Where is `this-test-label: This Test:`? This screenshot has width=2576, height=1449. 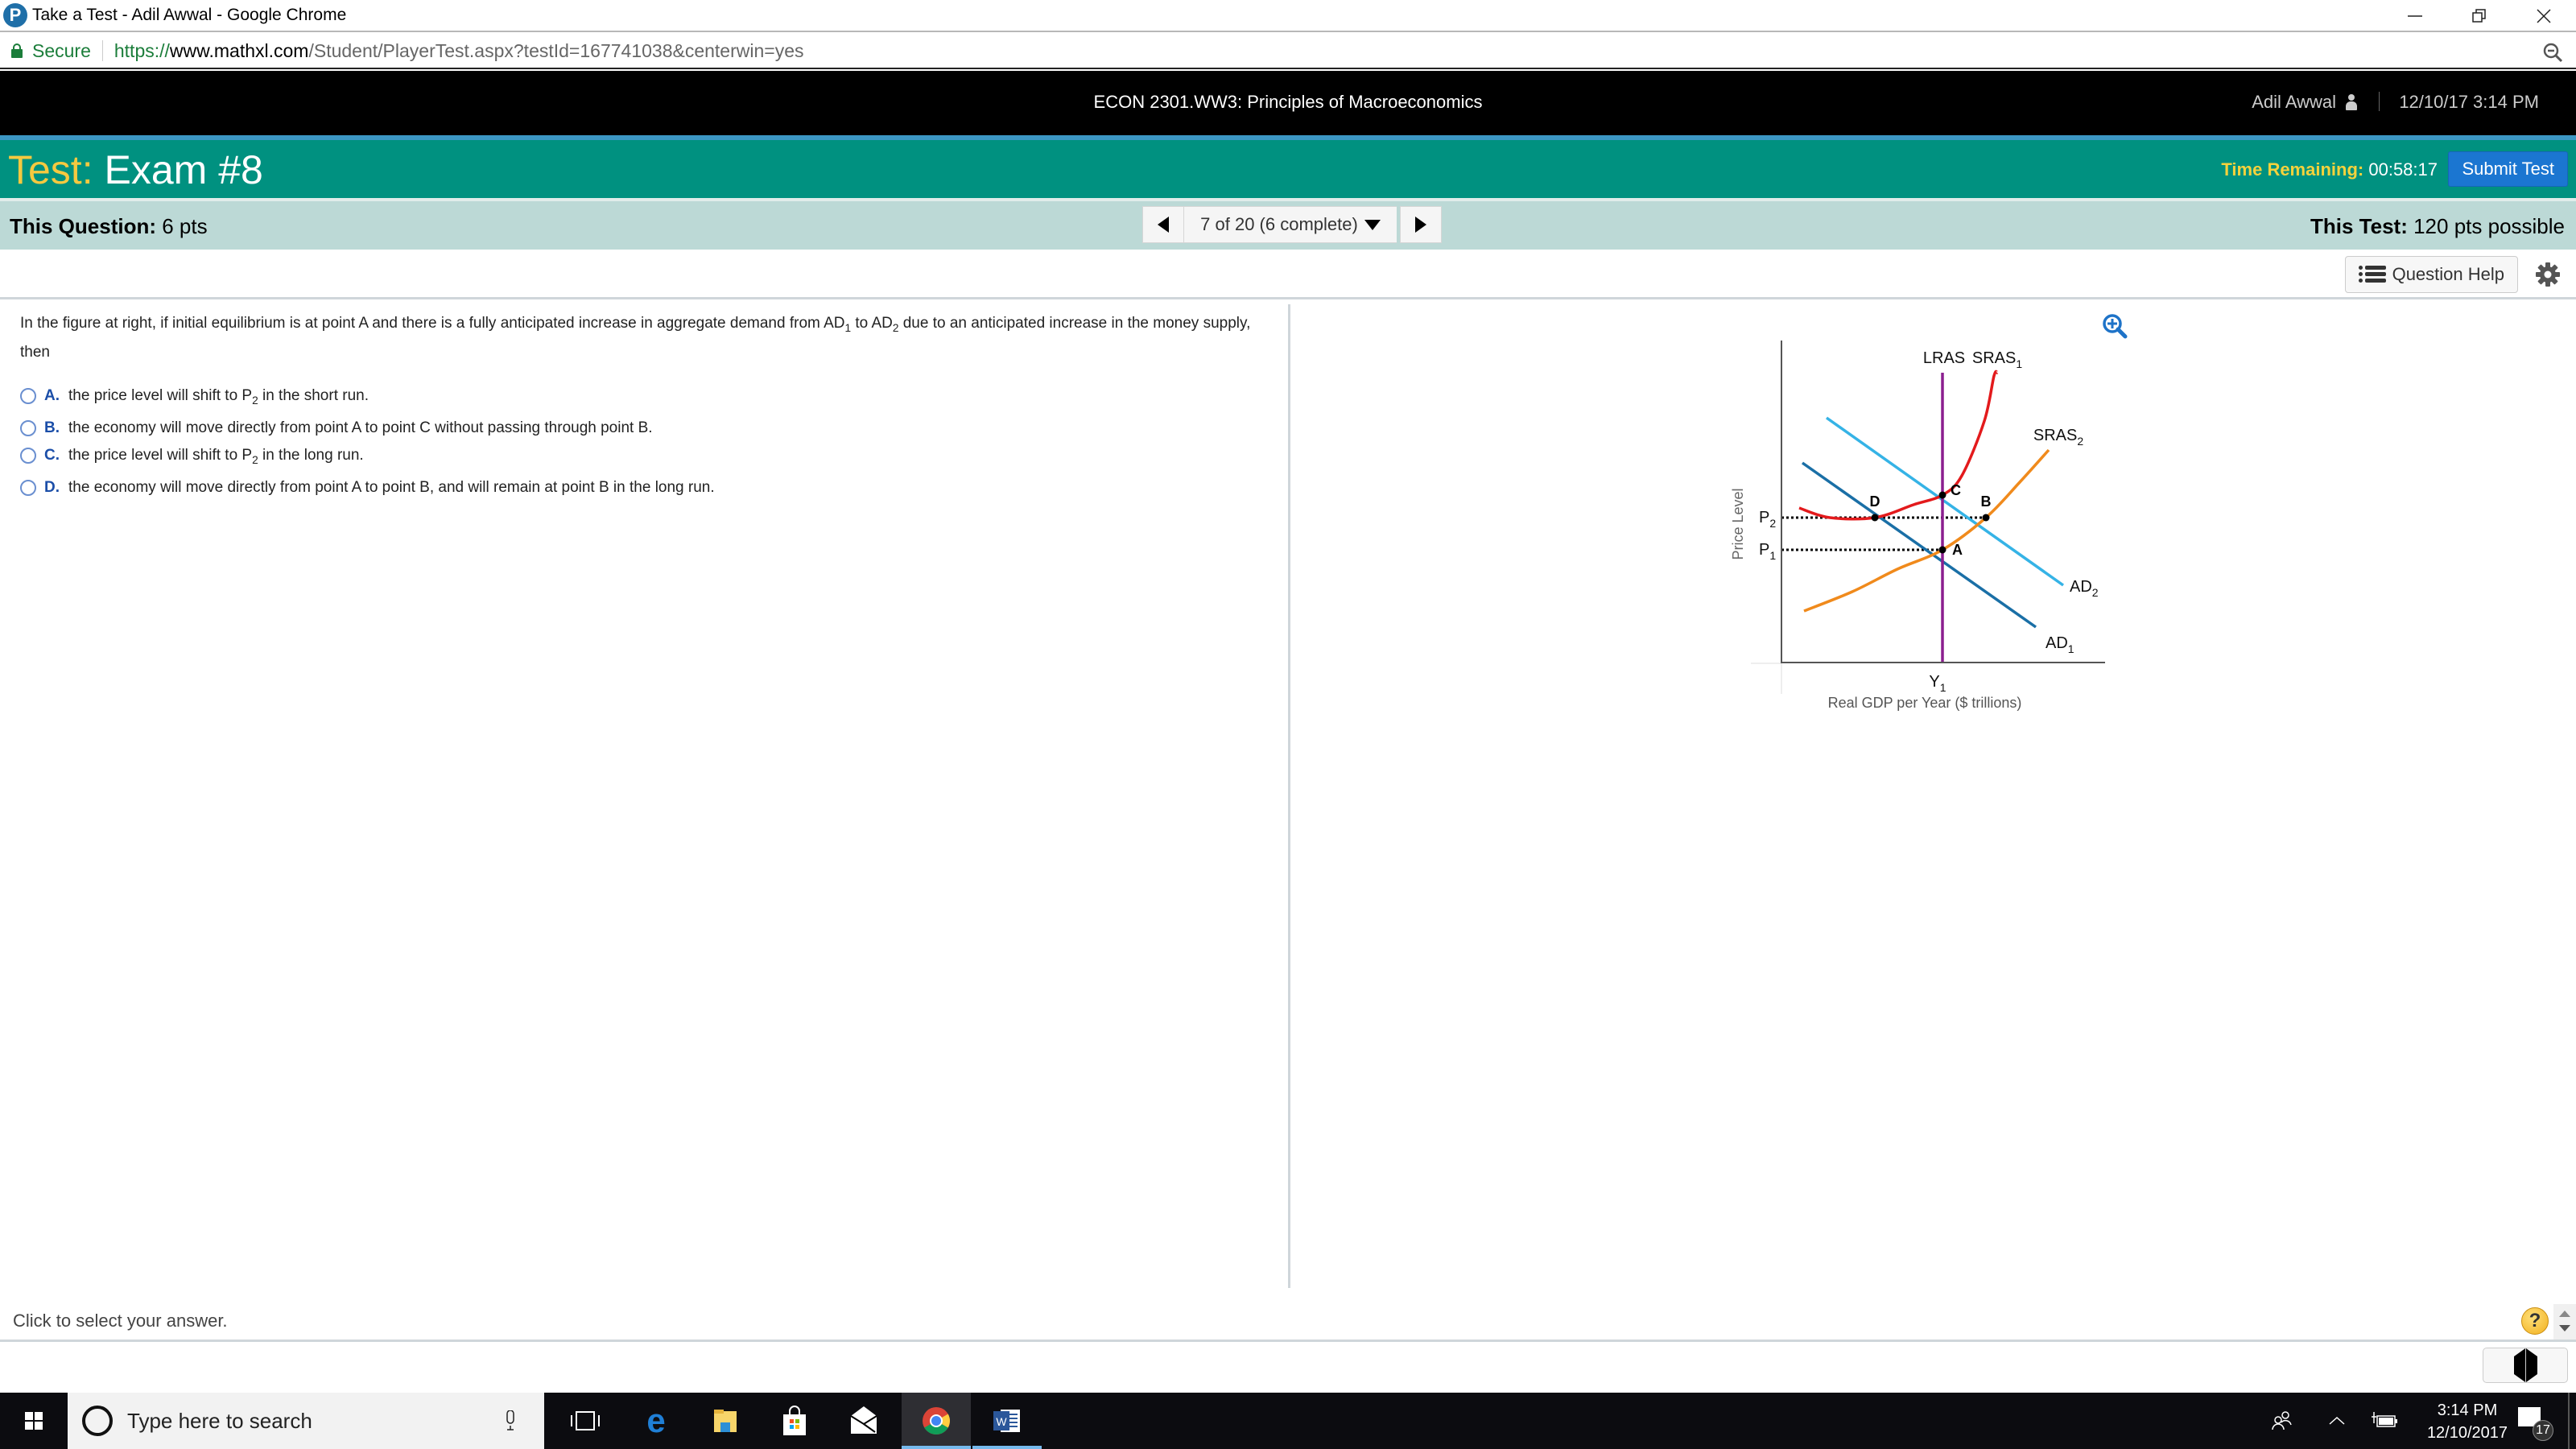
this-test-label: This Test: is located at coordinates (2359, 226).